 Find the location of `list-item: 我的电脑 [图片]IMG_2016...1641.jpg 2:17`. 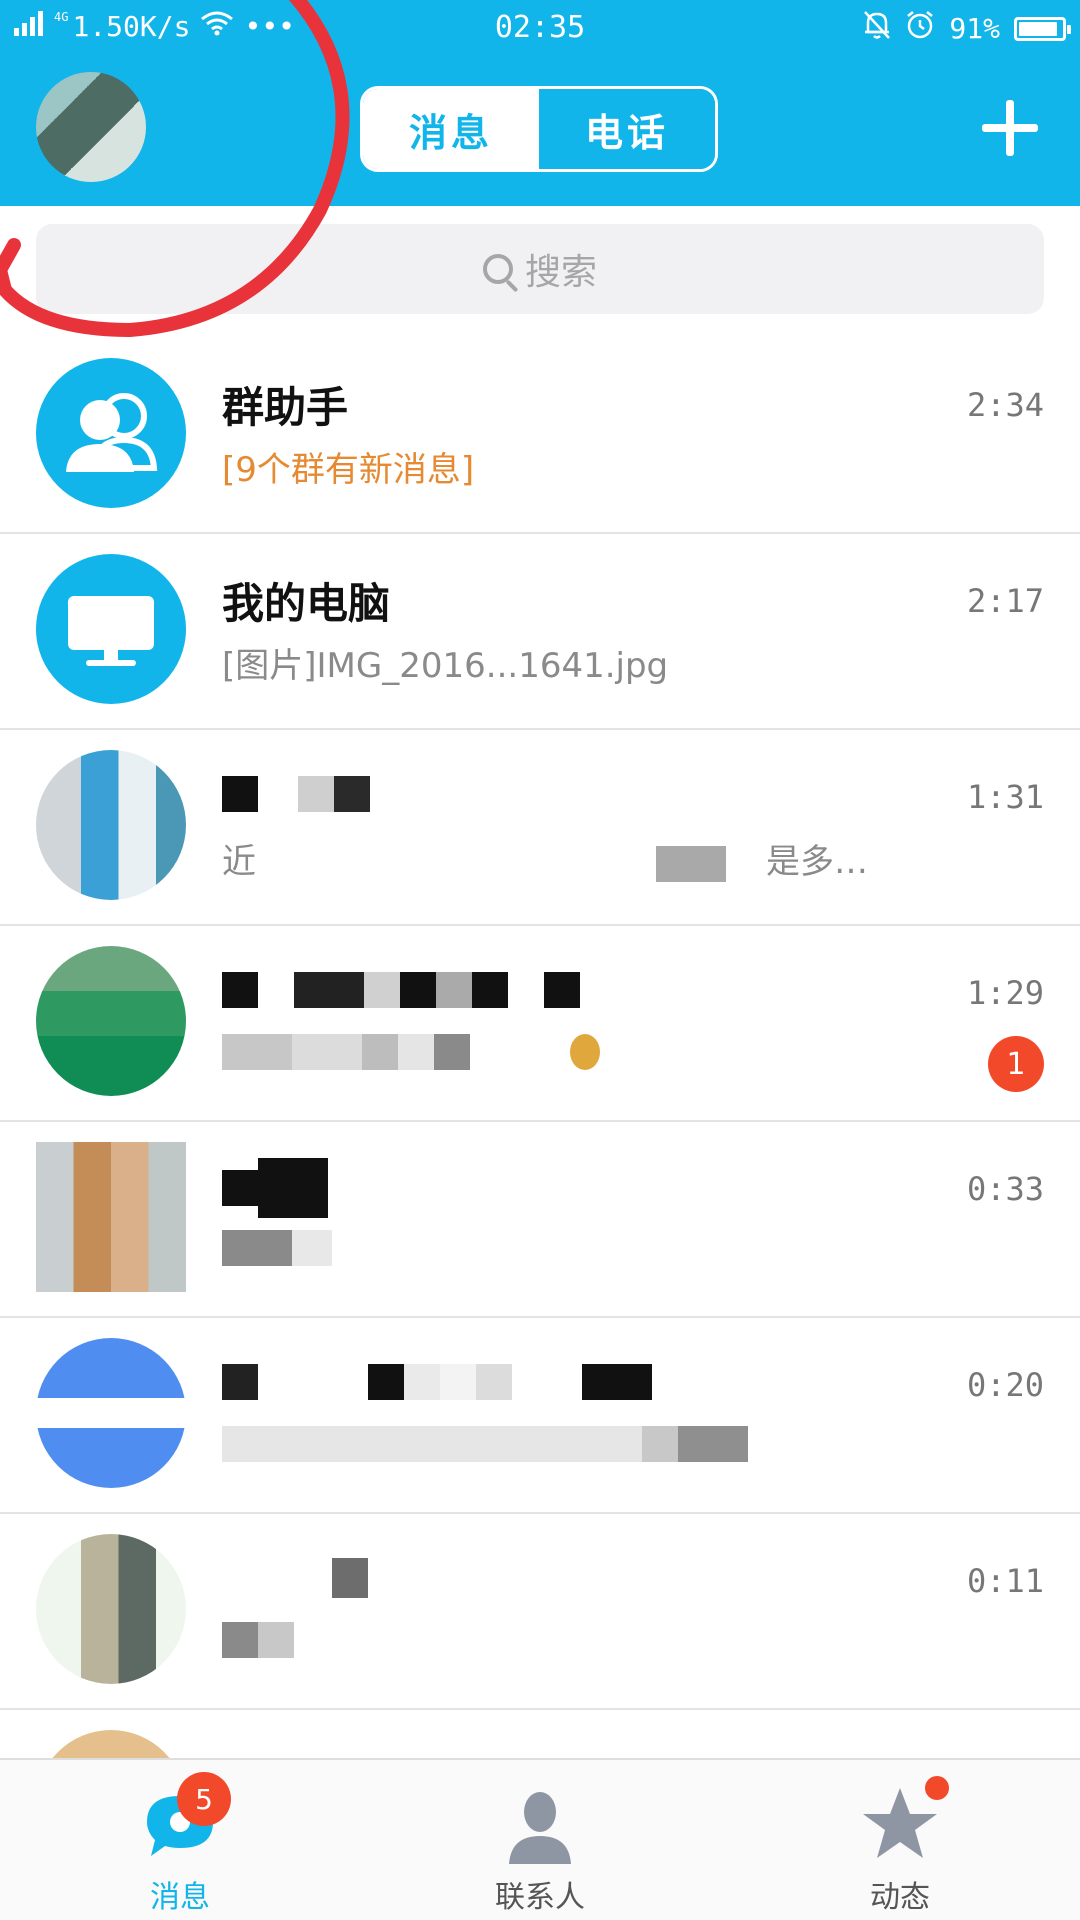

list-item: 我的电脑 [图片]IMG_2016...1641.jpg 2:17 is located at coordinates (540, 632).